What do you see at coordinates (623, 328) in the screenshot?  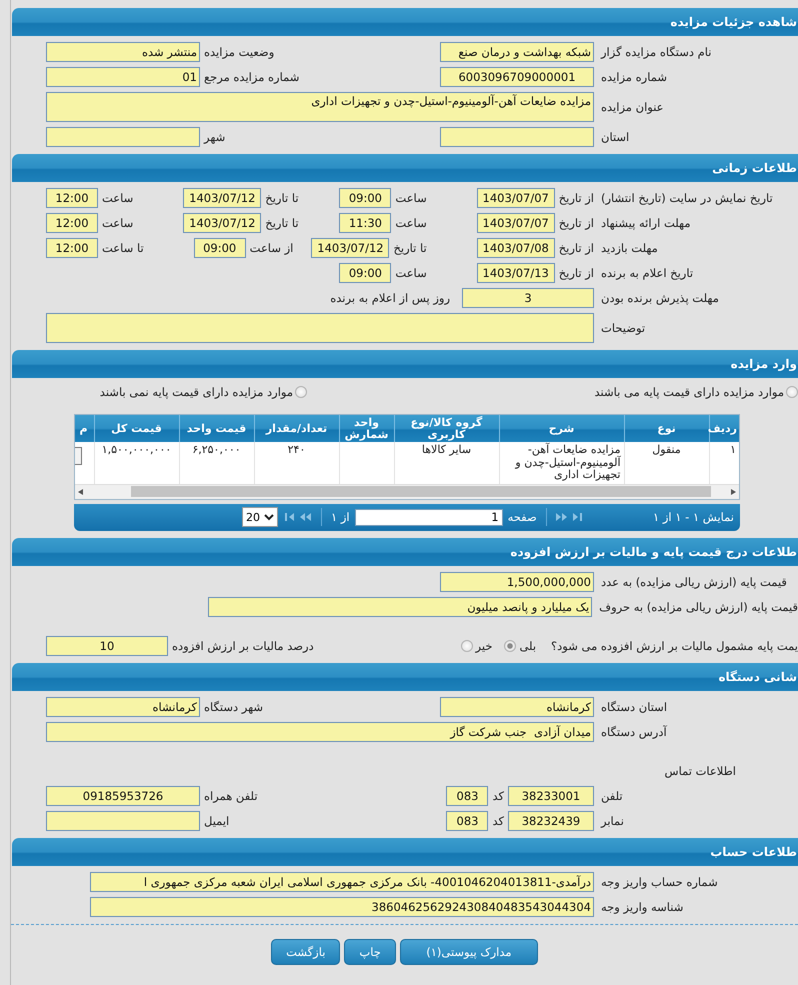 I see `field-label: توضیحات` at bounding box center [623, 328].